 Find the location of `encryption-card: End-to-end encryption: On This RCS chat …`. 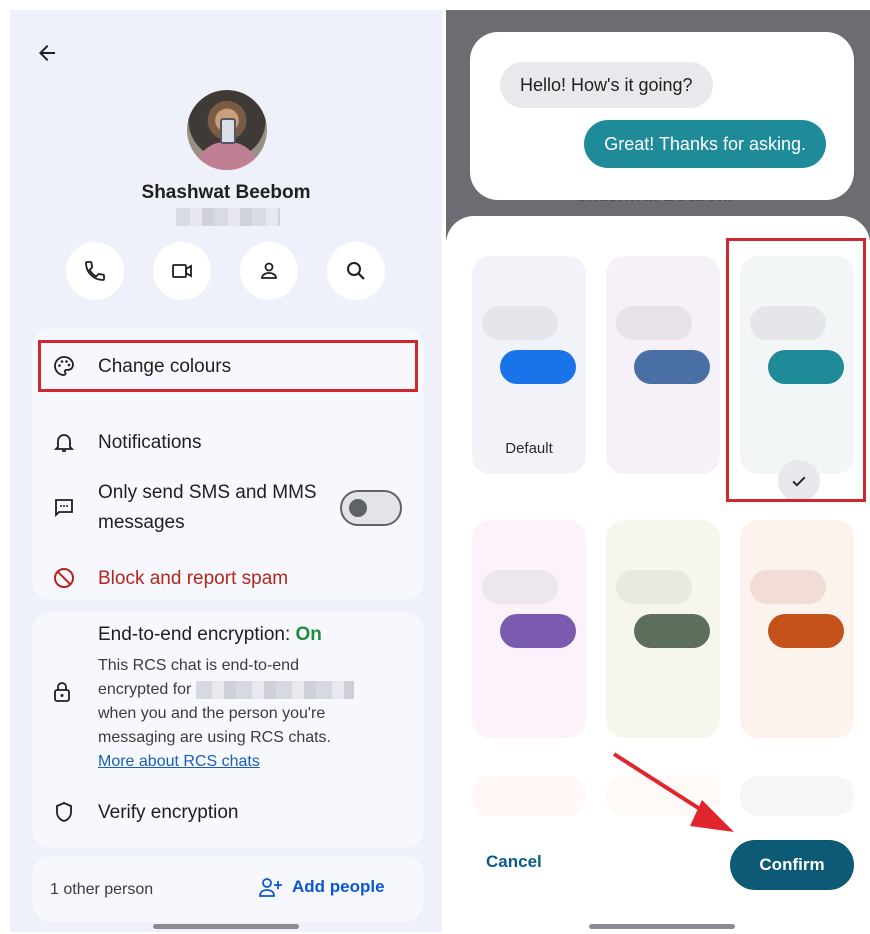

encryption-card: End-to-end encryption: On This RCS chat … is located at coordinates (228, 730).